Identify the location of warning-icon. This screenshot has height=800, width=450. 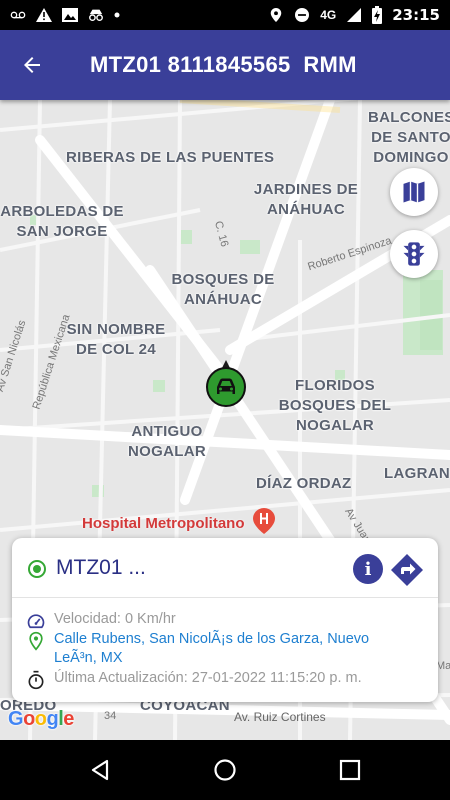
(44, 15).